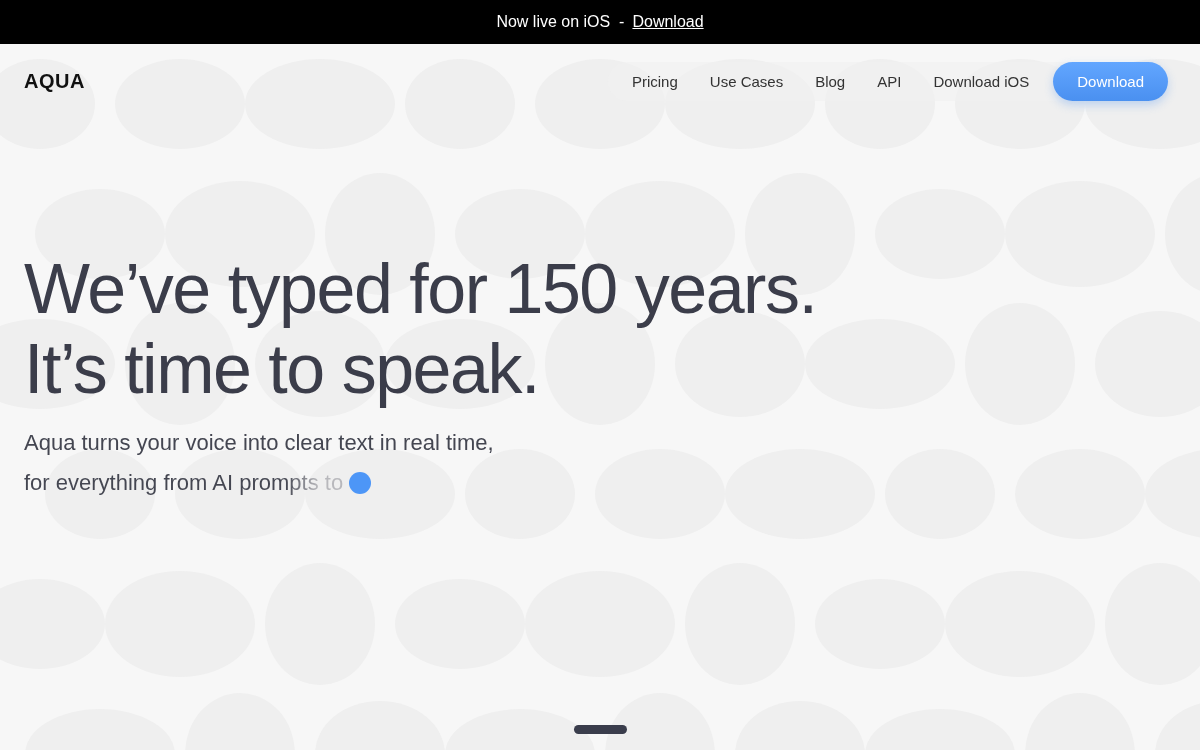 The height and width of the screenshot is (750, 1200). What do you see at coordinates (600, 729) in the screenshot?
I see `scroll-indicator` at bounding box center [600, 729].